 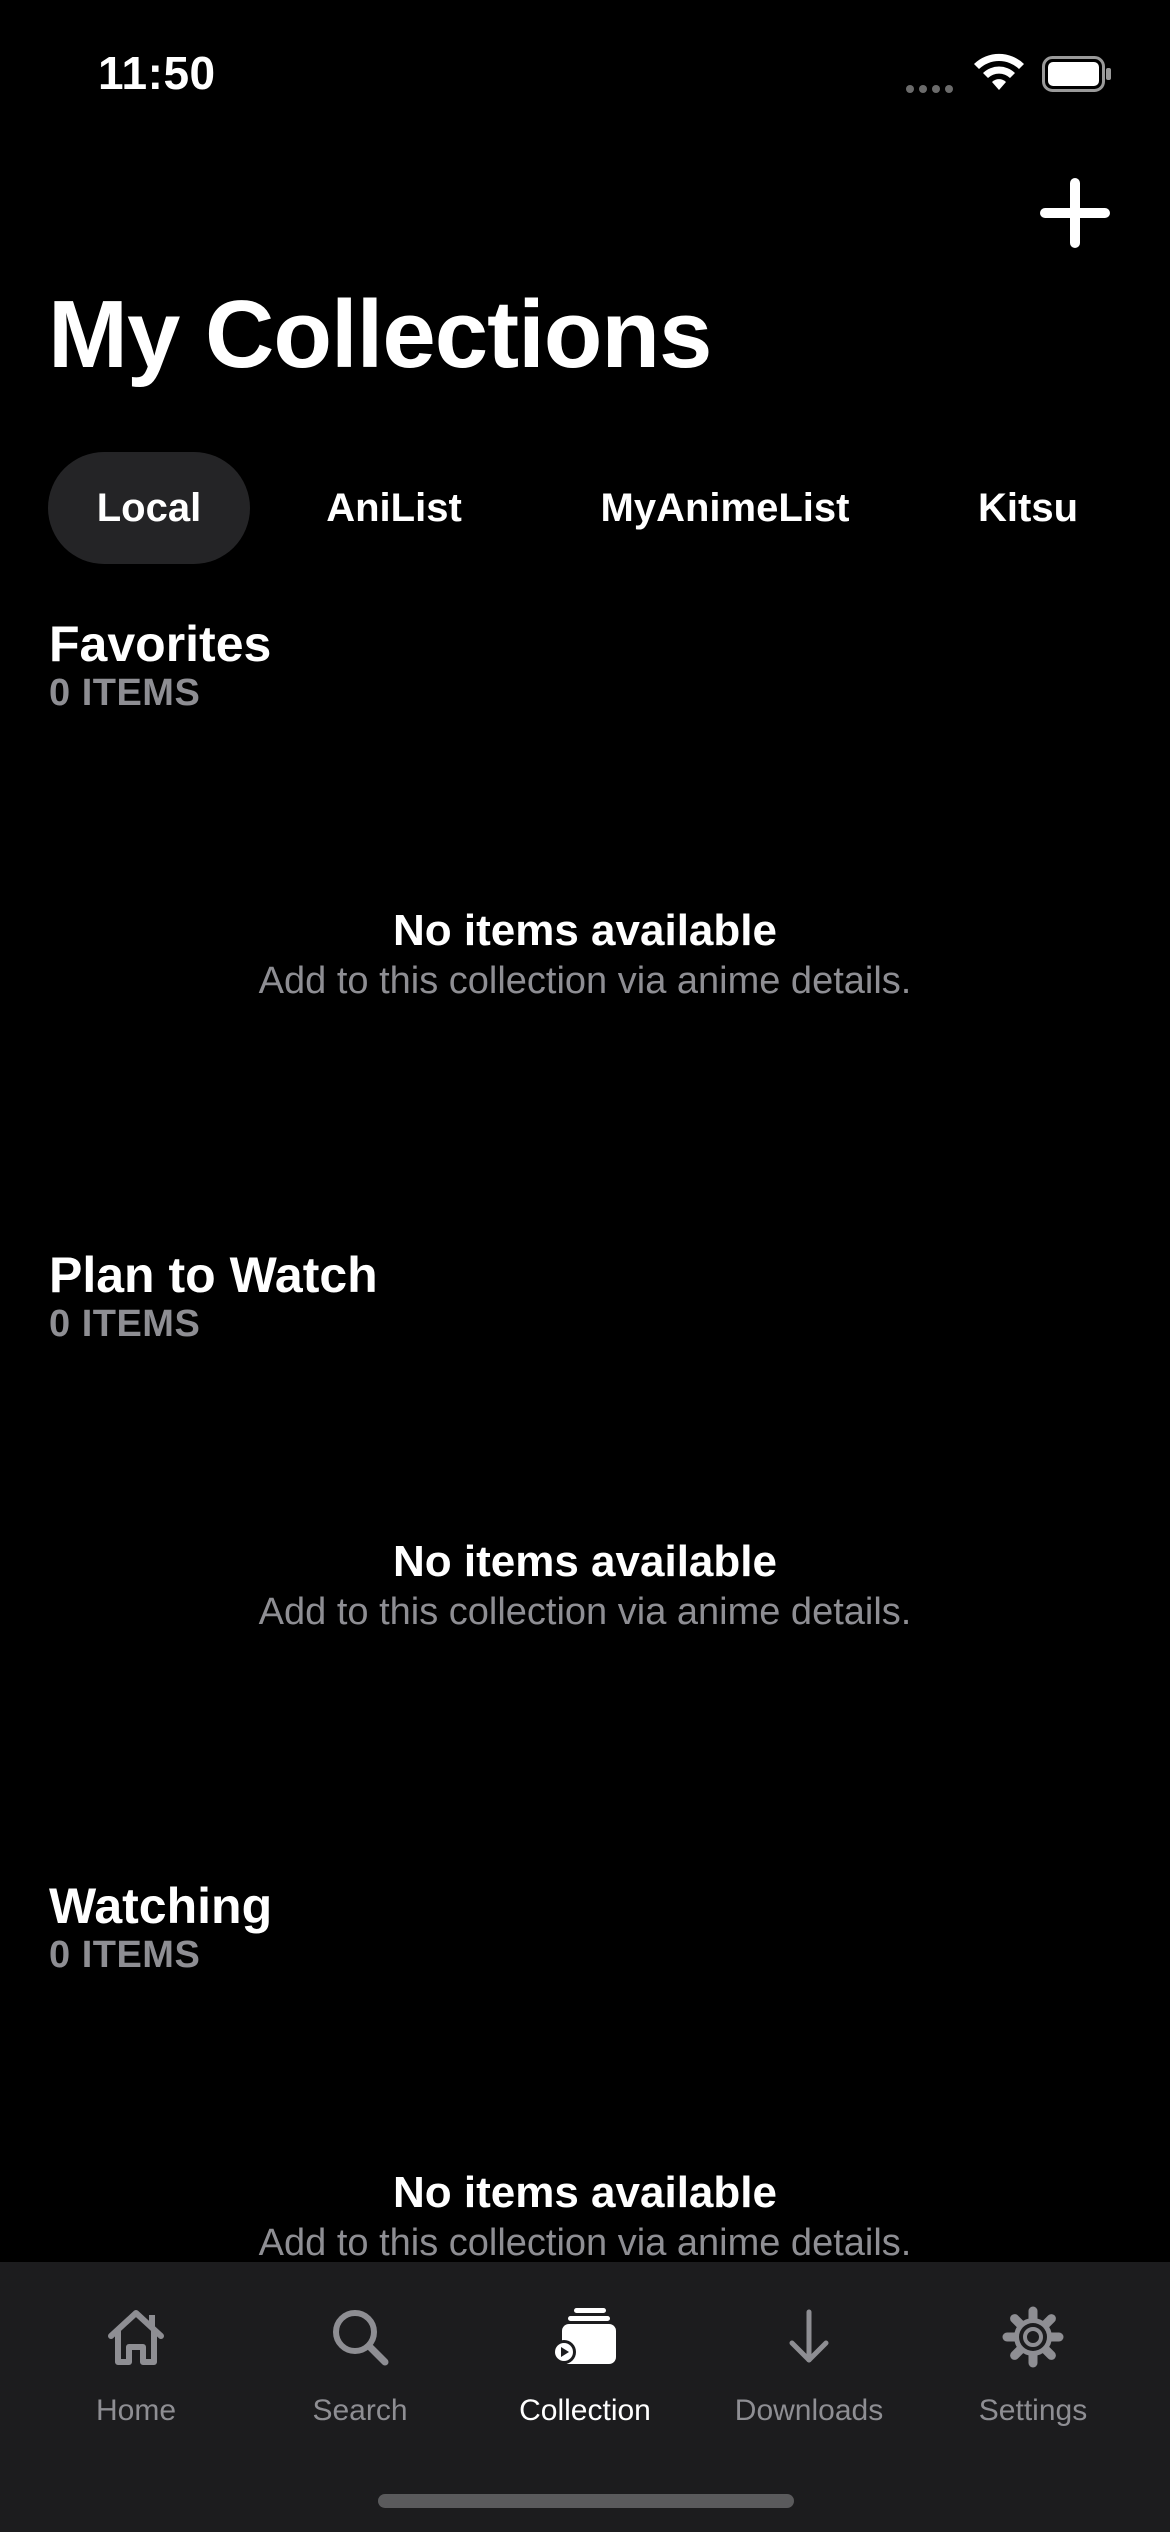 What do you see at coordinates (361, 2338) in the screenshot?
I see `search-icon` at bounding box center [361, 2338].